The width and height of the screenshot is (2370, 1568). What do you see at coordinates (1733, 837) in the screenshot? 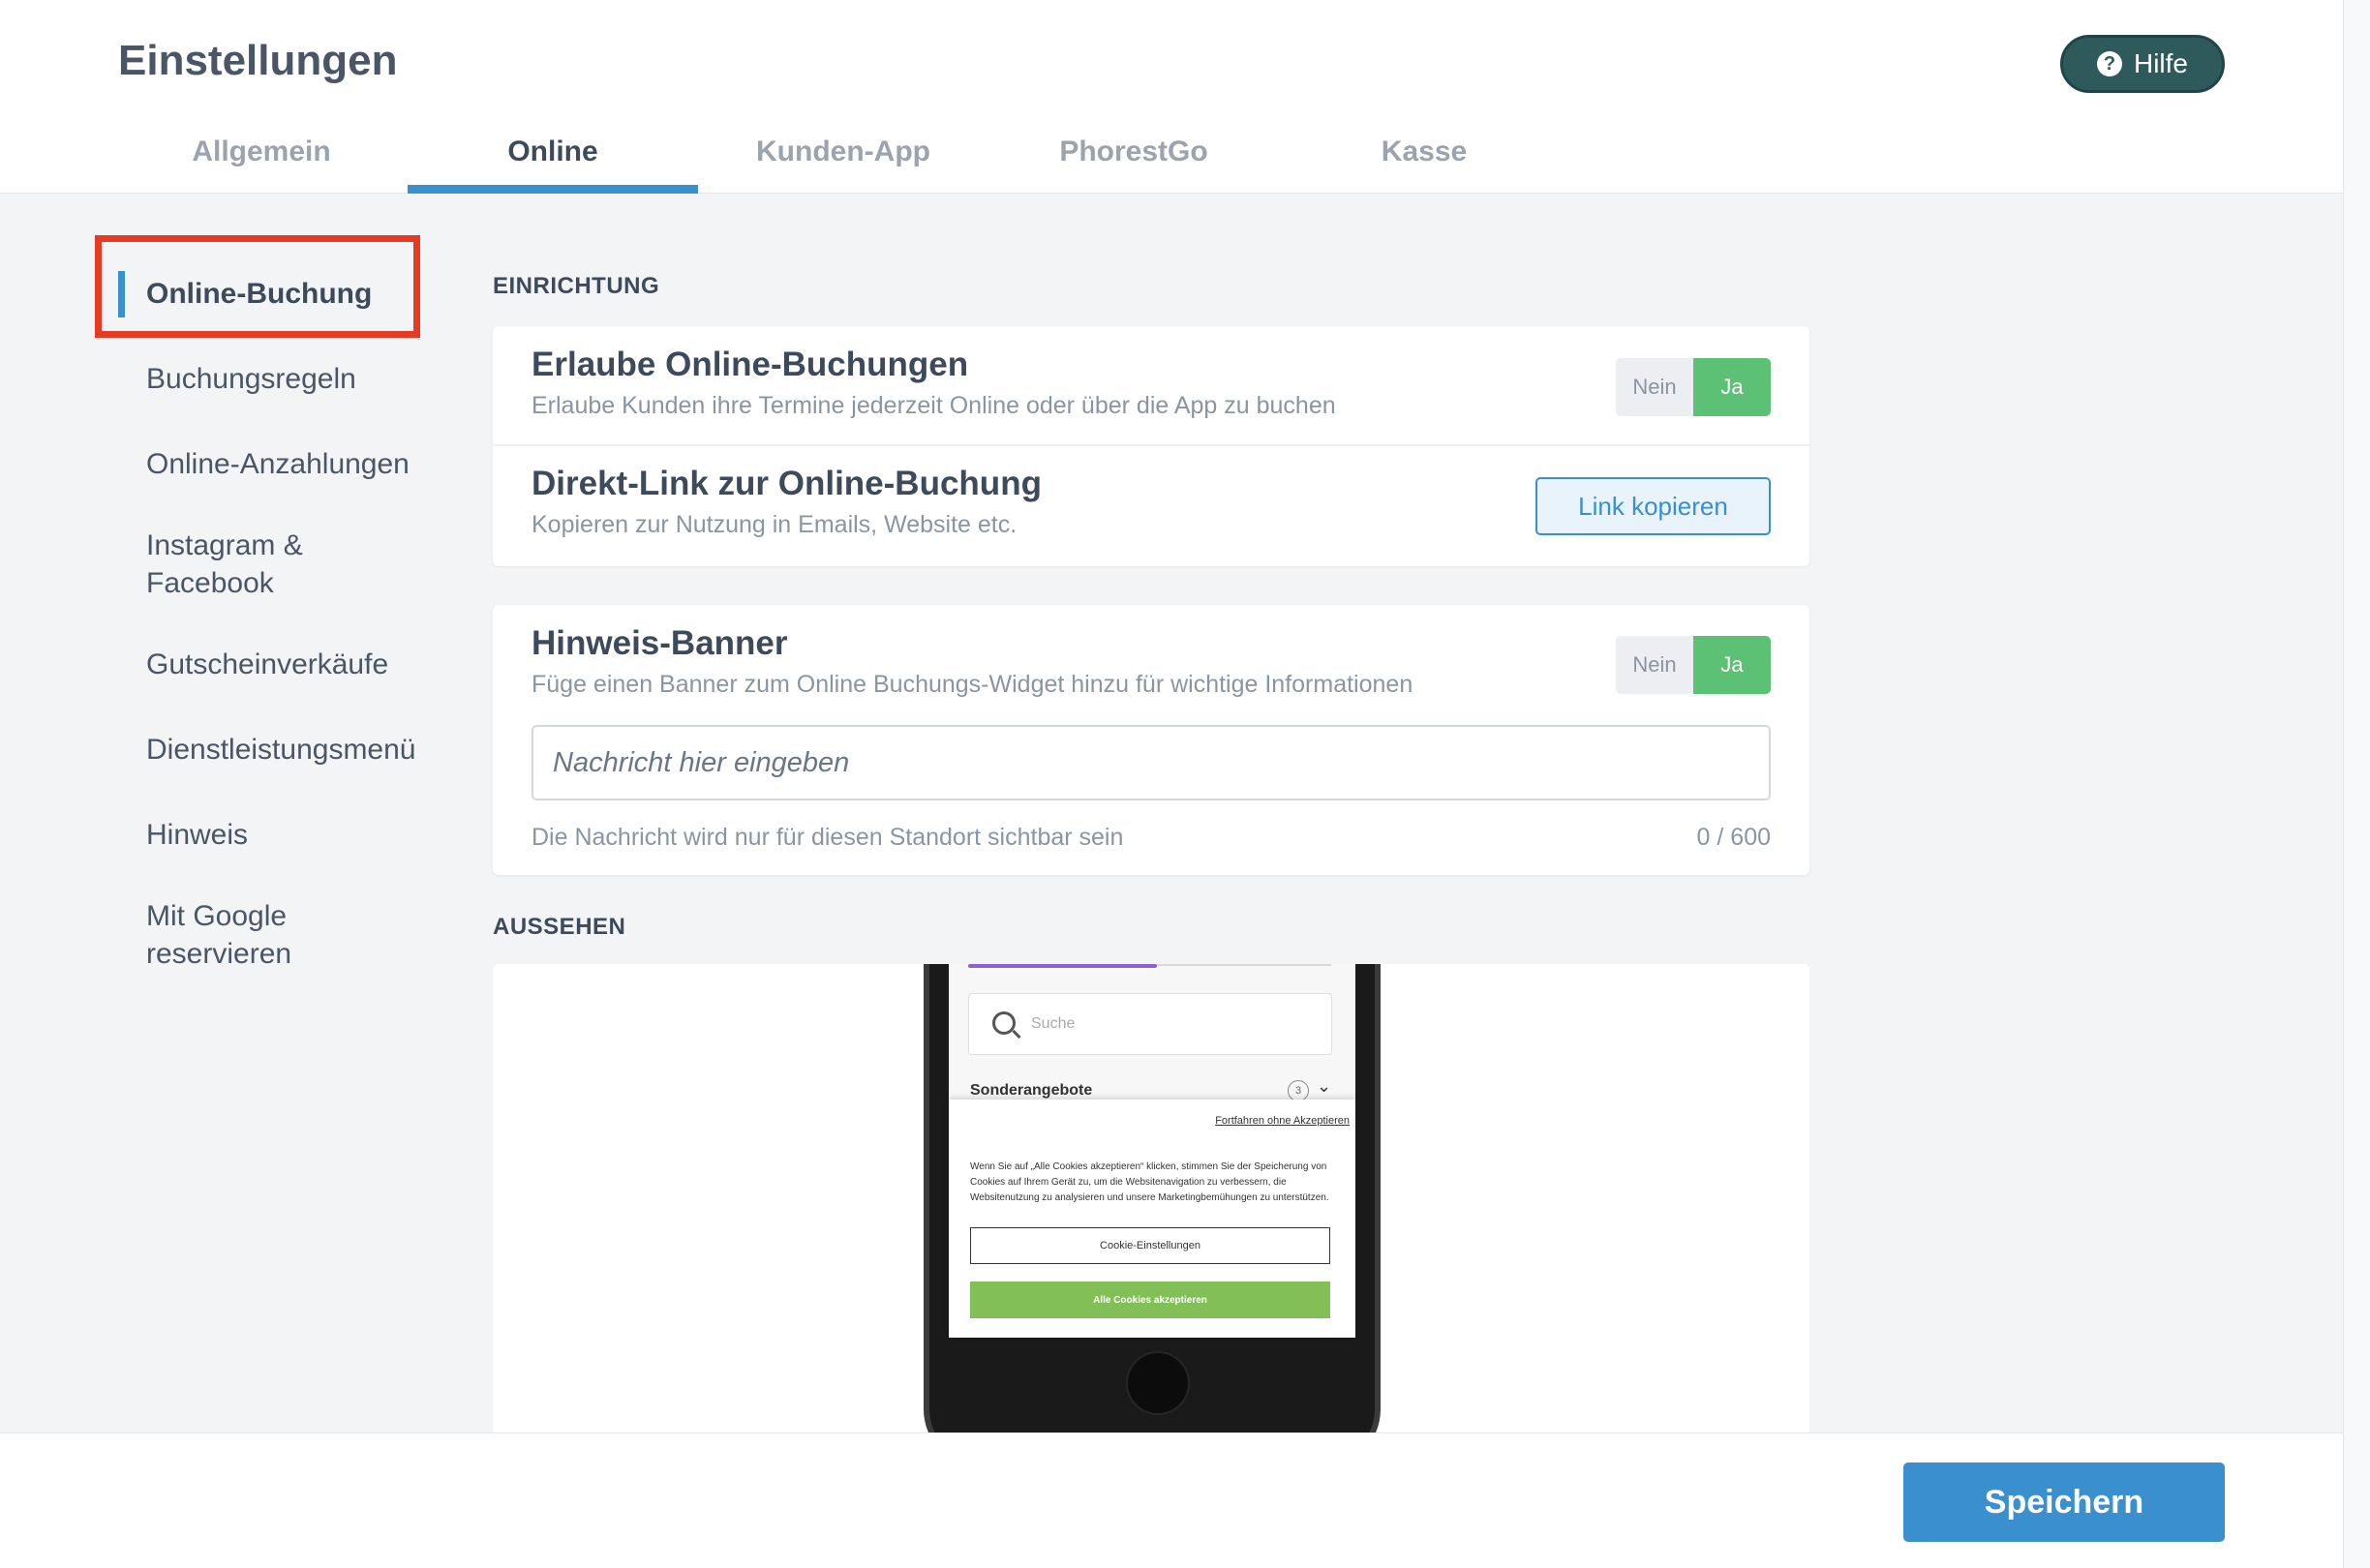
I see `character-counter: 0 / 600` at bounding box center [1733, 837].